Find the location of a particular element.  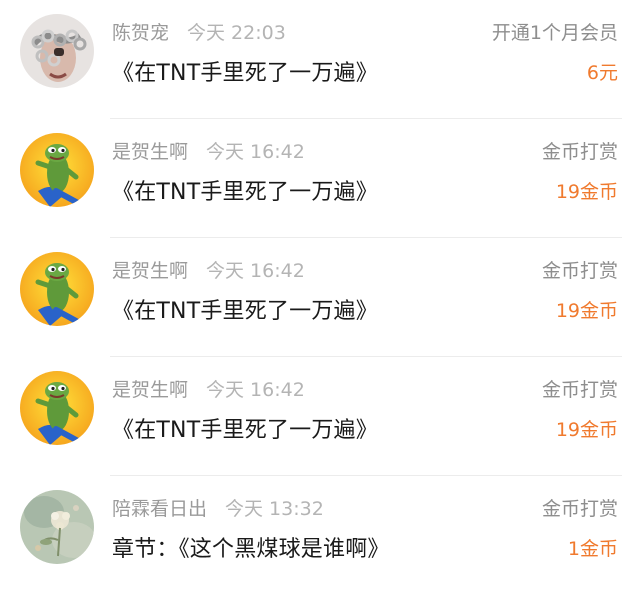

username: 陪霖看日出 is located at coordinates (159, 509).